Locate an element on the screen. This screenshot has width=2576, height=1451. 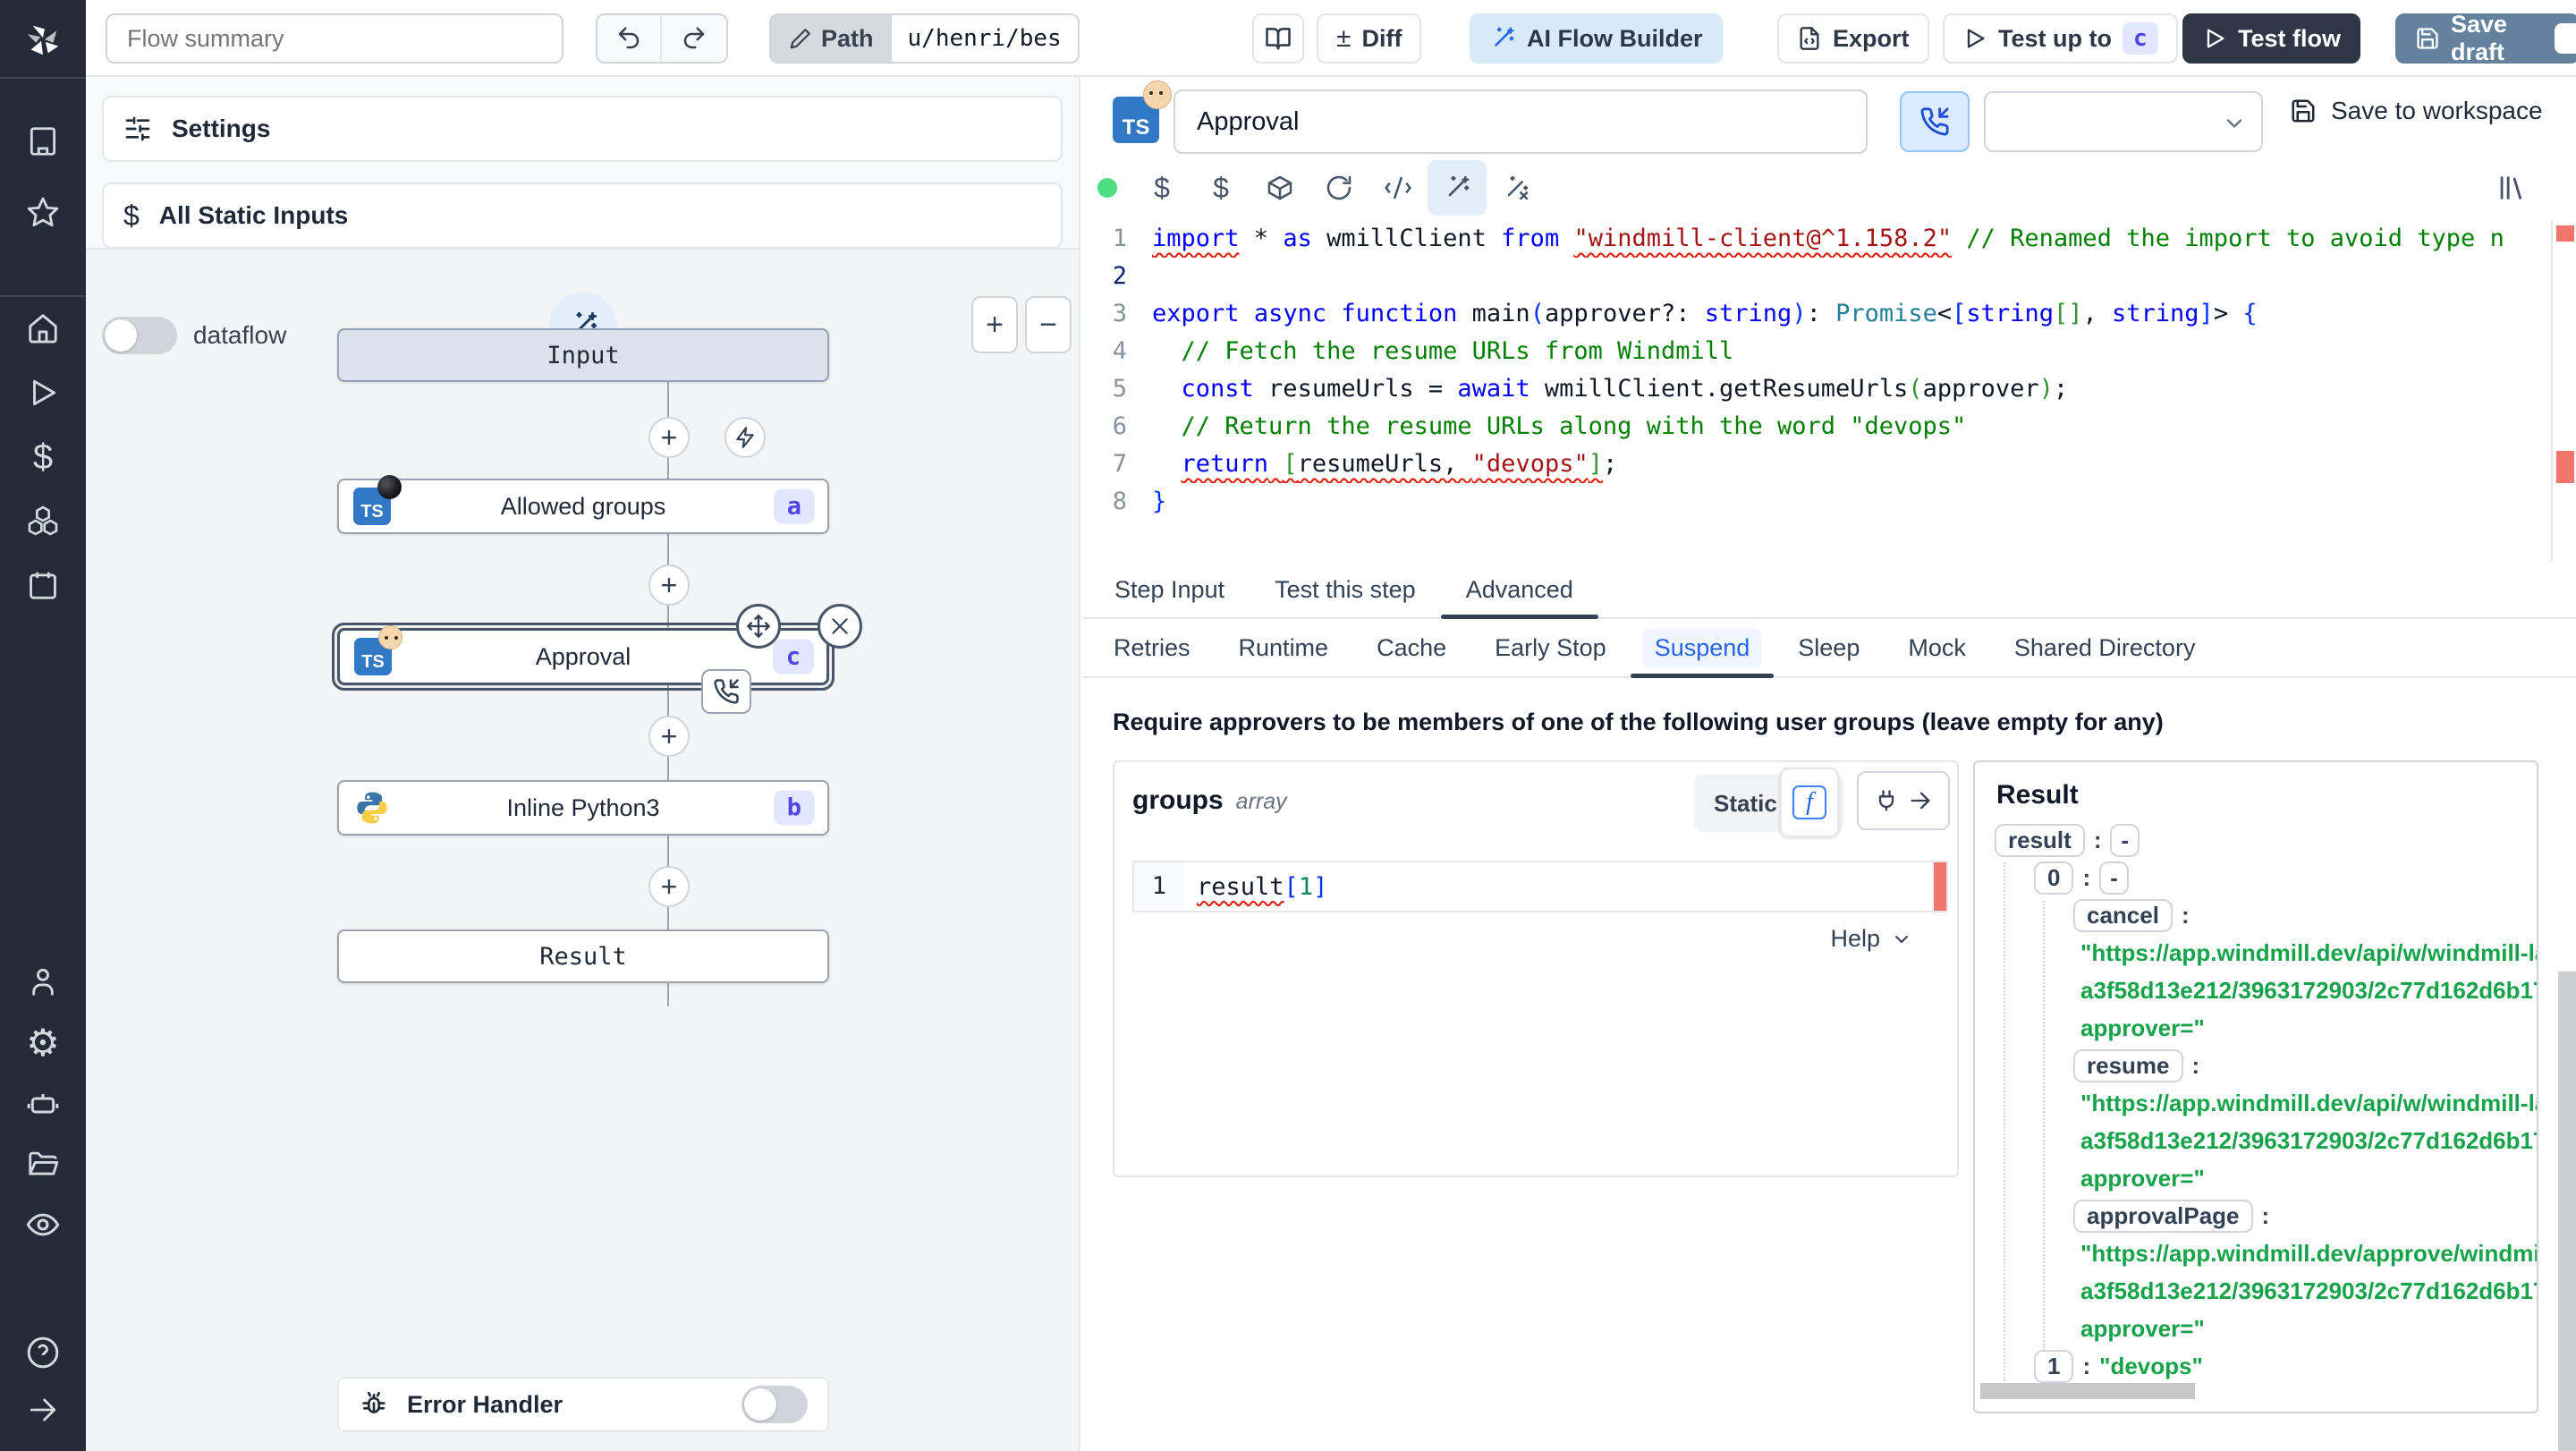
tab-test-this-step: Test this step is located at coordinates (1345, 589).